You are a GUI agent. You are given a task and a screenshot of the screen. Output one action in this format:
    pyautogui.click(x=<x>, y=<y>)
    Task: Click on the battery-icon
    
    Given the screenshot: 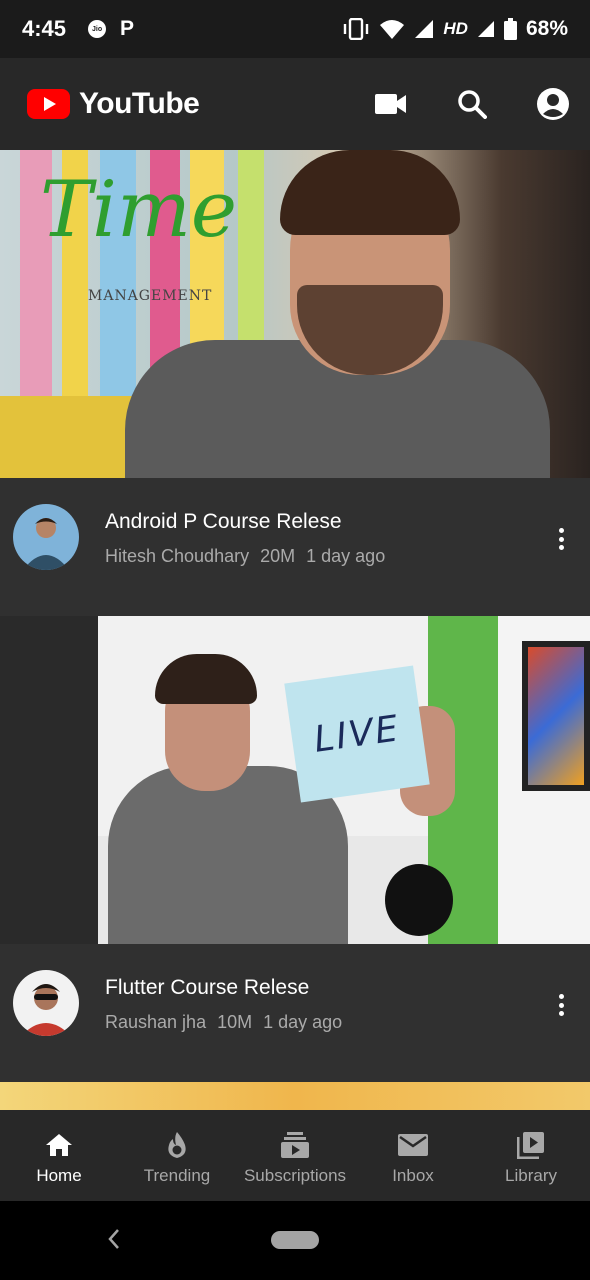 What is the action you would take?
    pyautogui.click(x=510, y=29)
    